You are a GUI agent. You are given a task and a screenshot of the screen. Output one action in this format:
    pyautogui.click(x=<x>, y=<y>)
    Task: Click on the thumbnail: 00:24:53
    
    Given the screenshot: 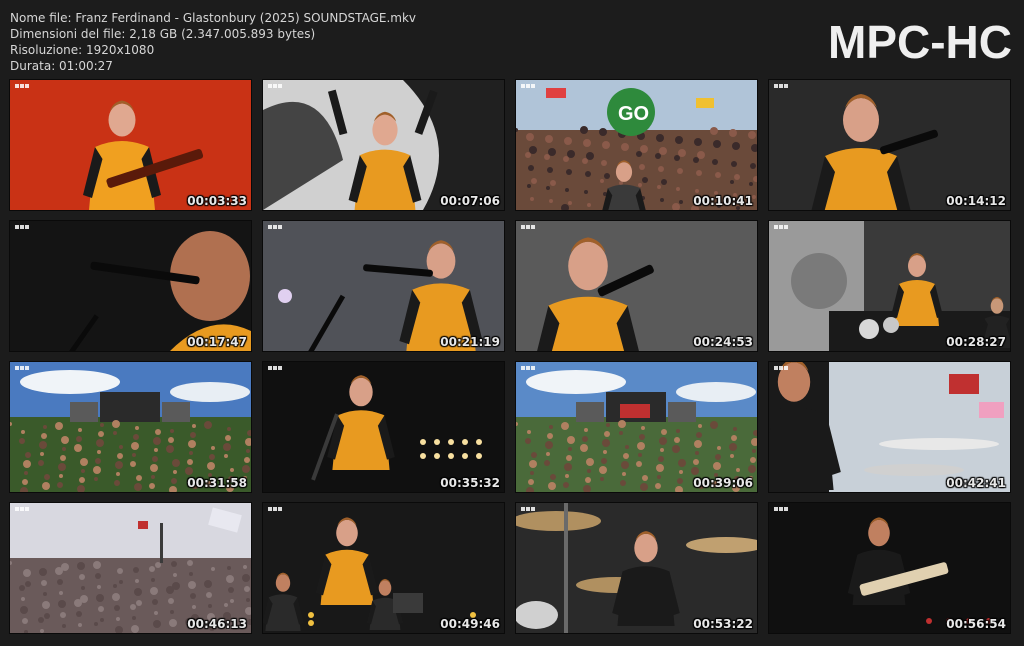 What is the action you would take?
    pyautogui.click(x=636, y=286)
    